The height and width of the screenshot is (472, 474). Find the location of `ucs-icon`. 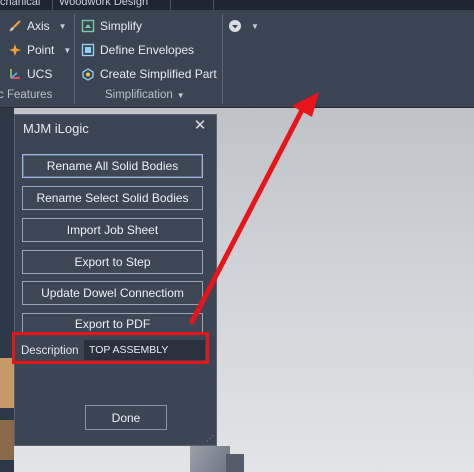

ucs-icon is located at coordinates (15, 74).